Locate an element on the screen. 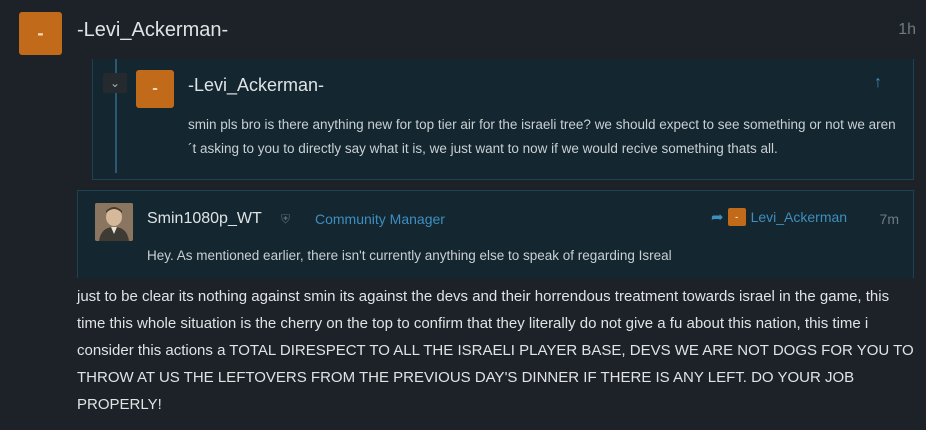 This screenshot has width=926, height=430. reply-to-link: ➦ - Levi_Ackerman is located at coordinates (779, 217).